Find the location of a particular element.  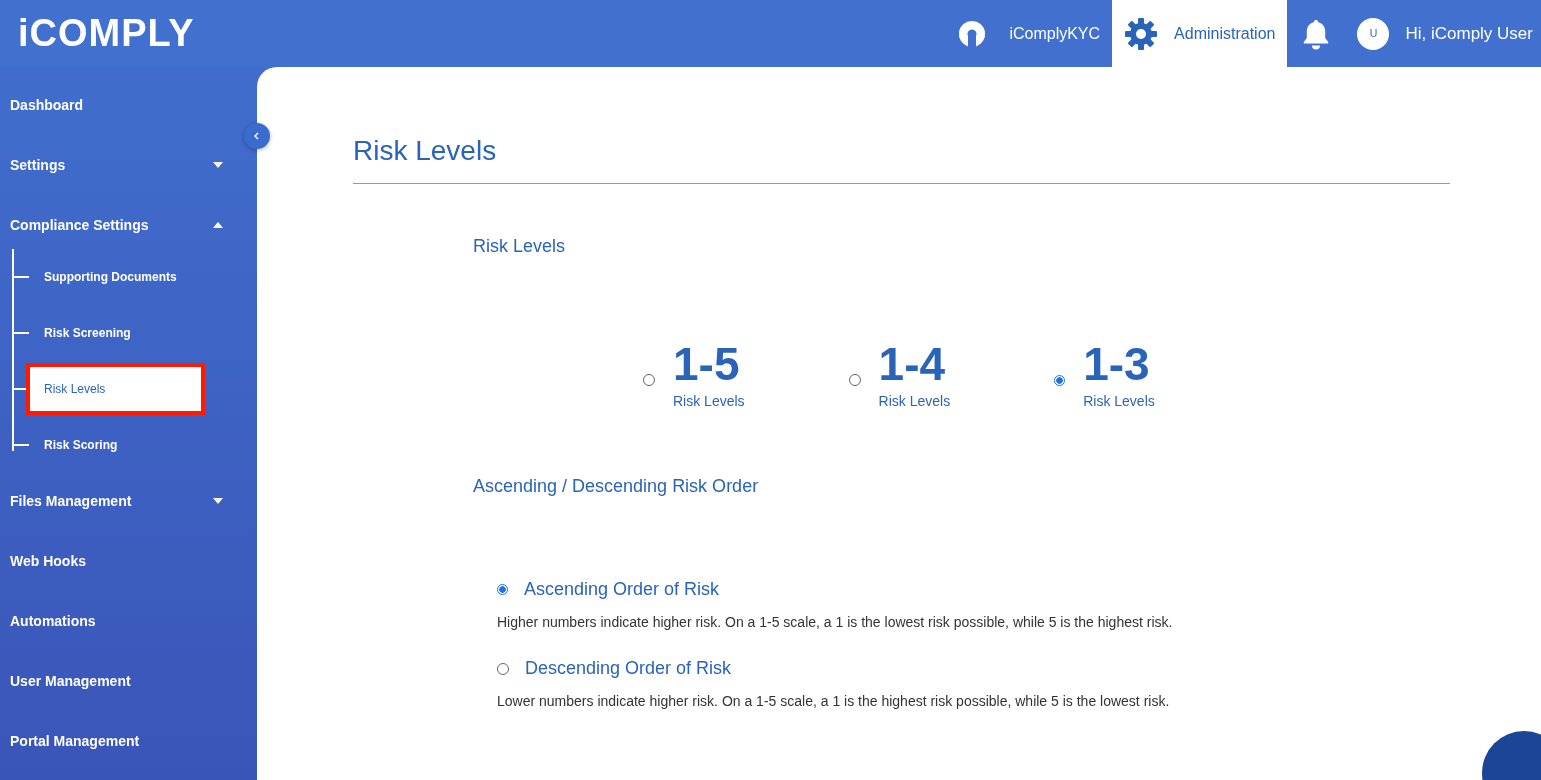

sidebar-item: User Management is located at coordinates (128, 681).